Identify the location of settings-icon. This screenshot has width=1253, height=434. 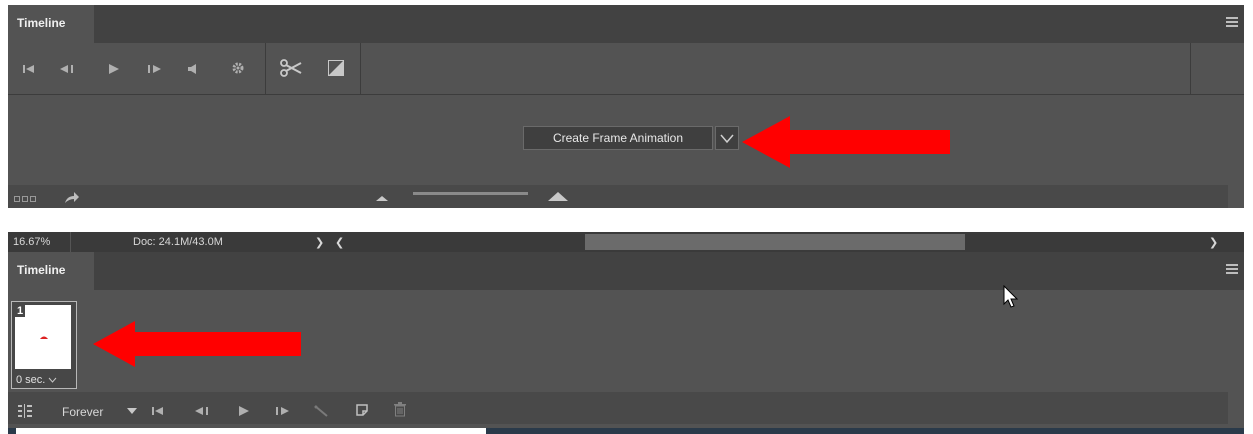
(238, 68).